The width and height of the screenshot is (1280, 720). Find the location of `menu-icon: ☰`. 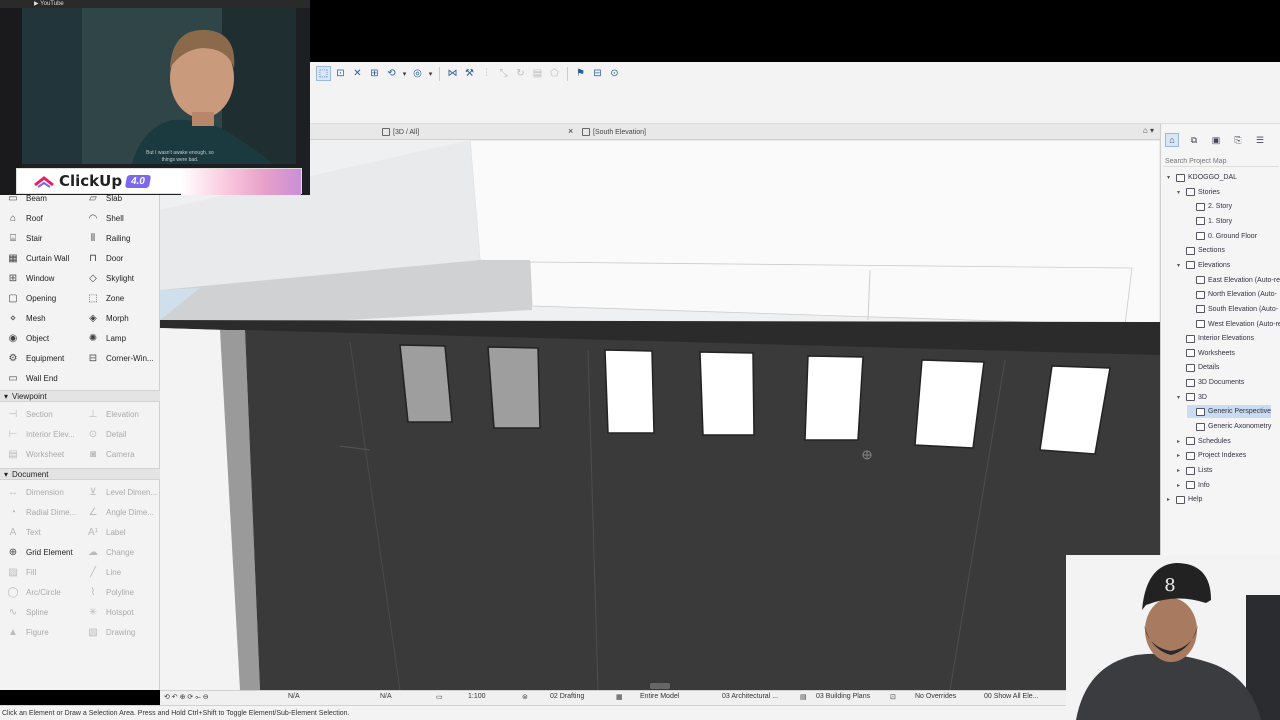

menu-icon: ☰ is located at coordinates (1260, 140).